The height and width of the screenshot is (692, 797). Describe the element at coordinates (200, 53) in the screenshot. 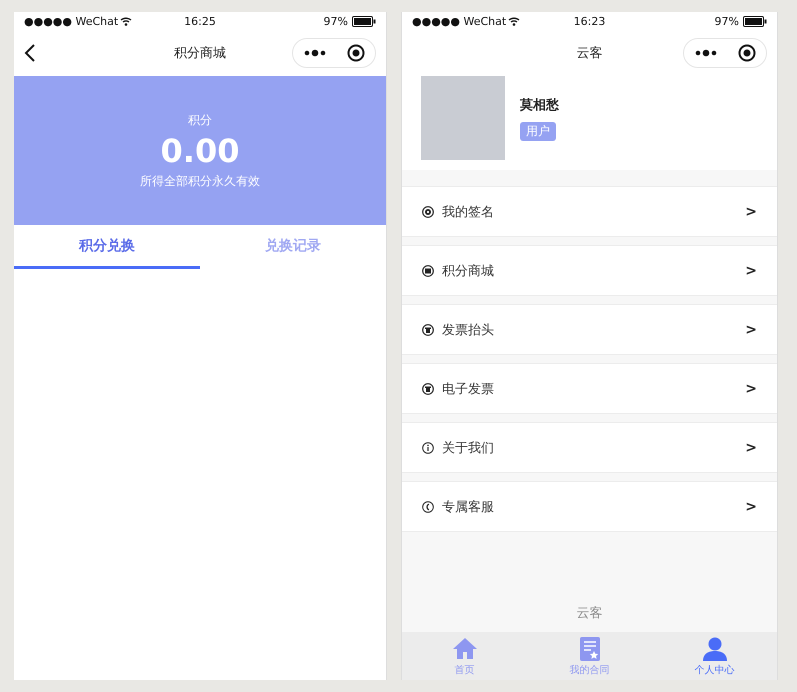

I see `page-title: 积分商城` at that location.